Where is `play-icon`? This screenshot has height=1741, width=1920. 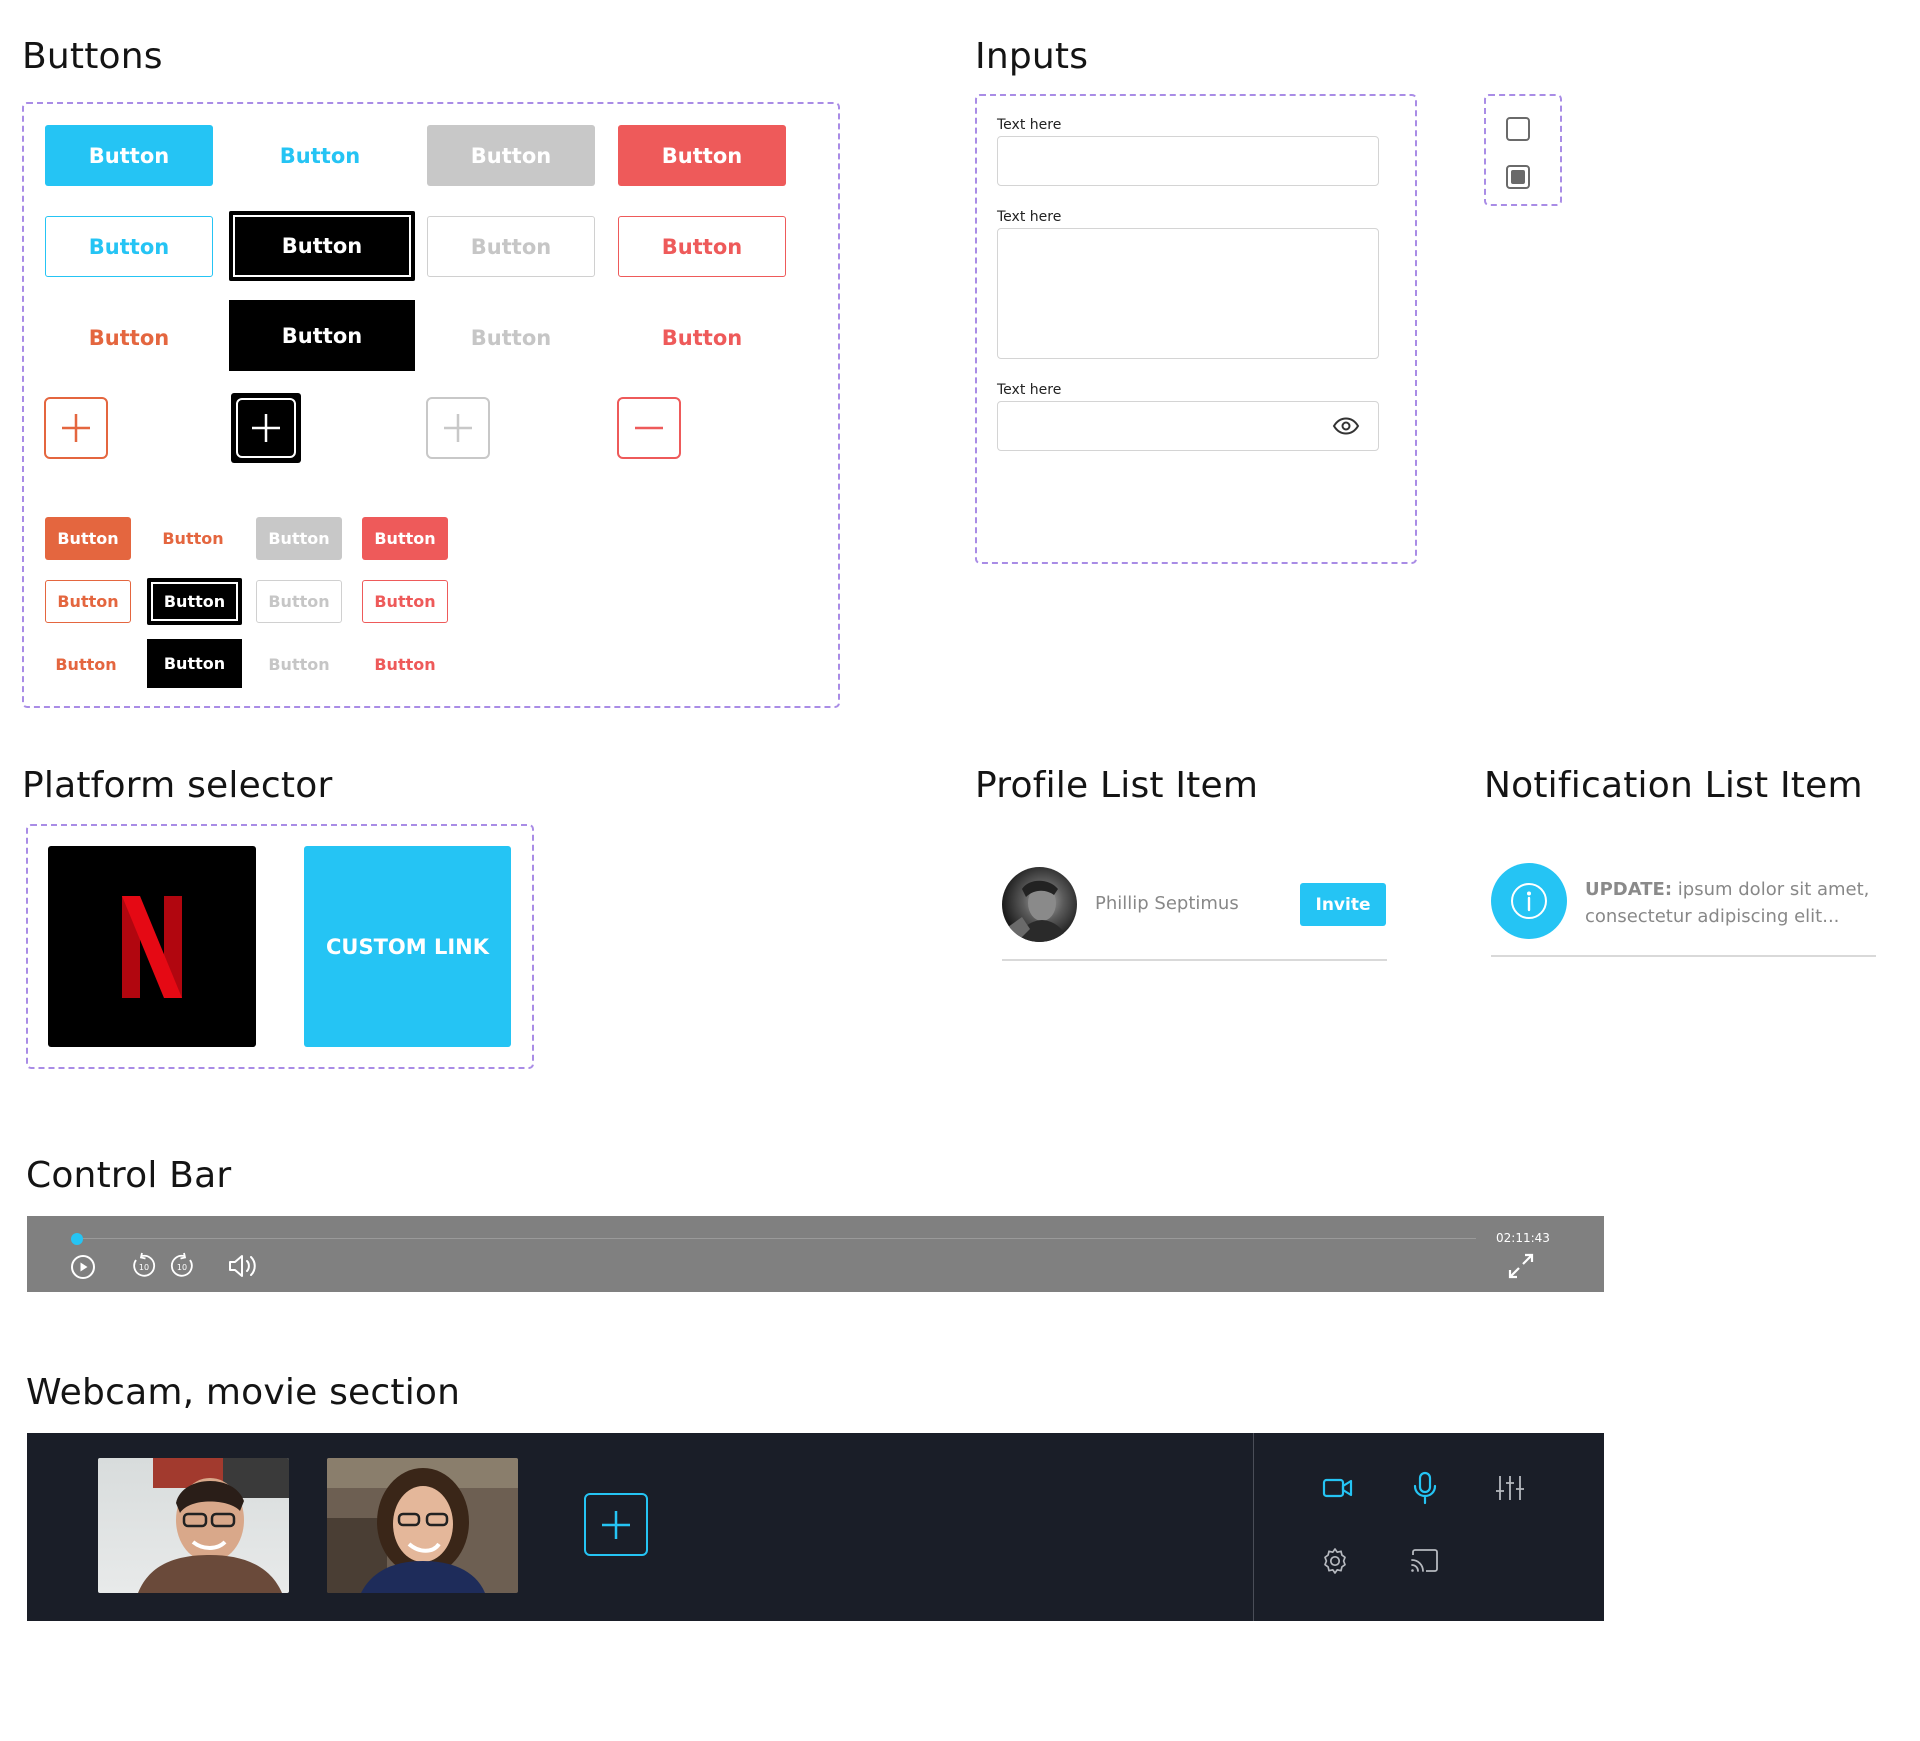 play-icon is located at coordinates (83, 1267).